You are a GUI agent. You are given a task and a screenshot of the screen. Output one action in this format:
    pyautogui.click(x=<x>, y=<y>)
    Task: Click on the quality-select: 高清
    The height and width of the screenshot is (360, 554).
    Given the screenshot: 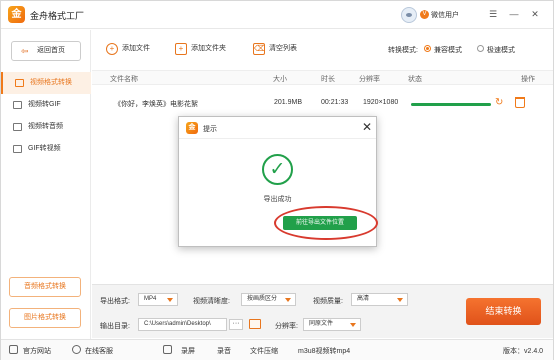 What is the action you would take?
    pyautogui.click(x=379, y=299)
    